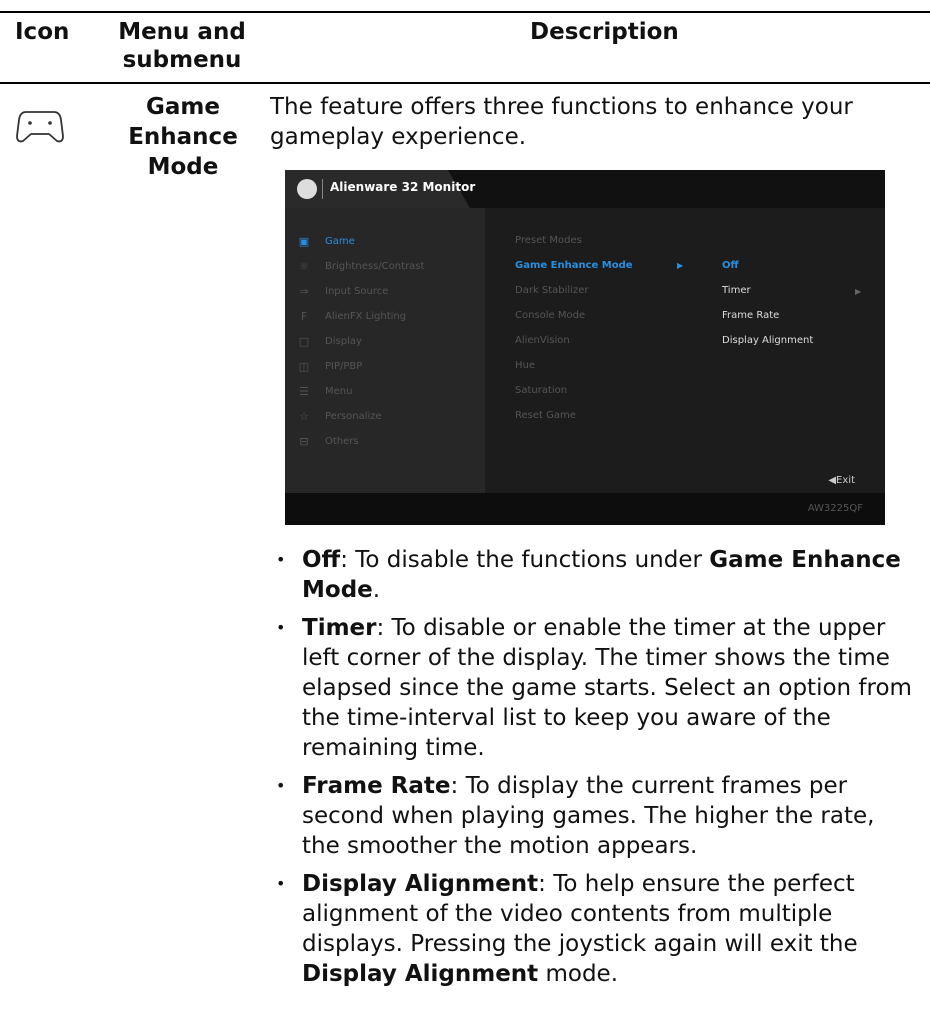 The image size is (930, 1019). I want to click on osd-menu-item-personalize: ☆ Personalize, so click(339, 416).